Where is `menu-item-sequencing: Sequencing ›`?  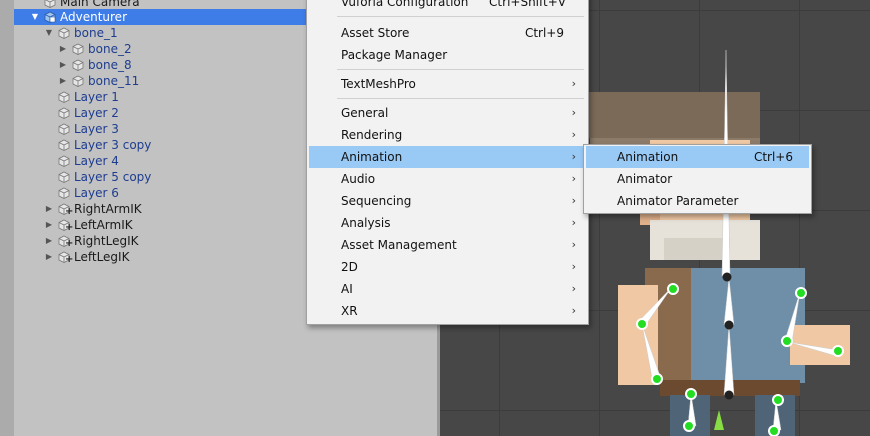 menu-item-sequencing: Sequencing › is located at coordinates (447, 201).